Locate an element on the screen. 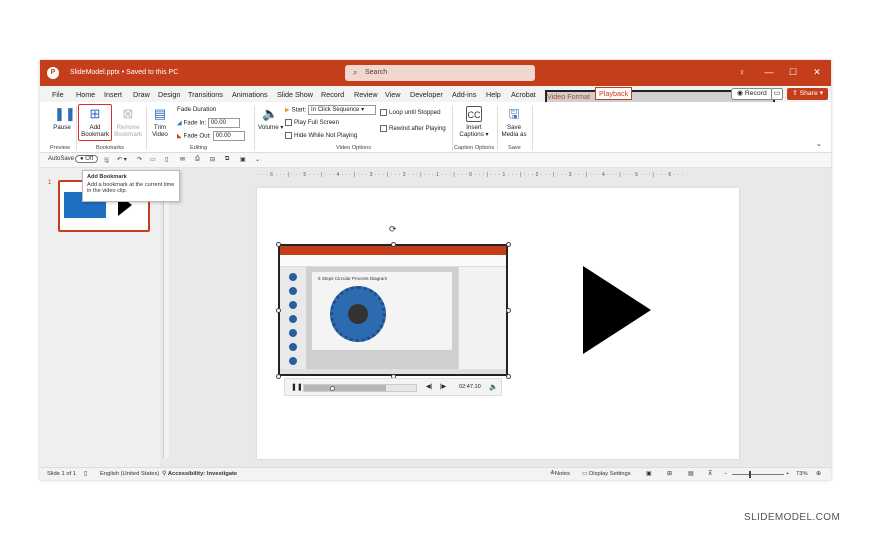 The image size is (870, 539). loop-until-stopped-option: Loop until Stopped is located at coordinates (410, 112).